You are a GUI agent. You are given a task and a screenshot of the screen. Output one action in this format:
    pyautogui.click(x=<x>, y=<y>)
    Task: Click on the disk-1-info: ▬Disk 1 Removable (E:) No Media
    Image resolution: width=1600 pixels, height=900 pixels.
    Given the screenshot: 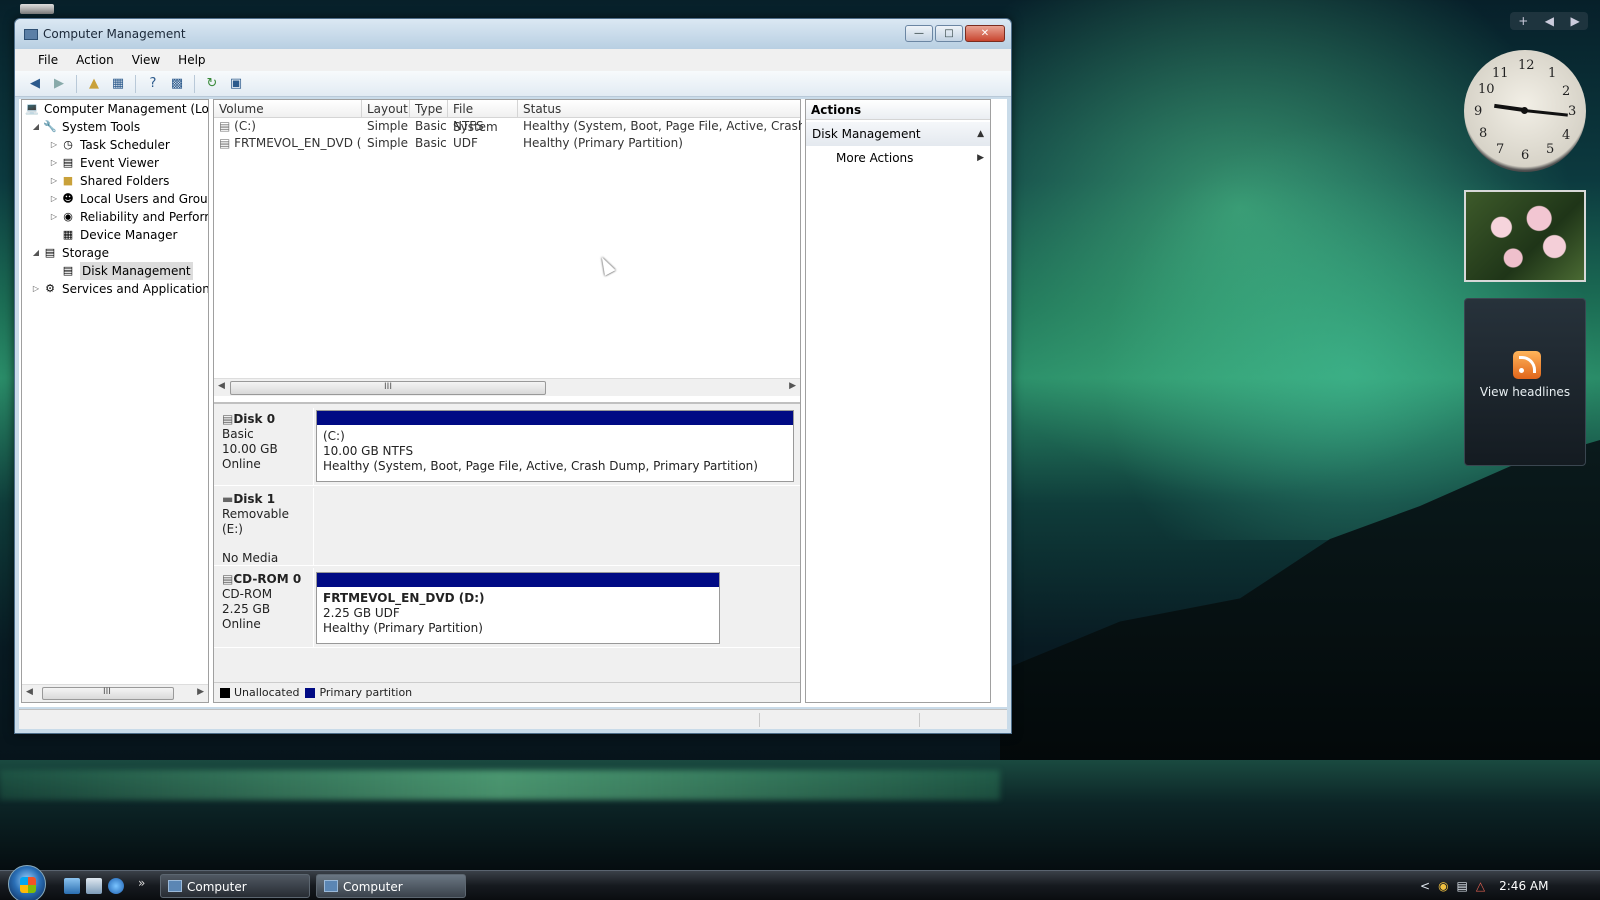 What is the action you would take?
    pyautogui.click(x=264, y=526)
    